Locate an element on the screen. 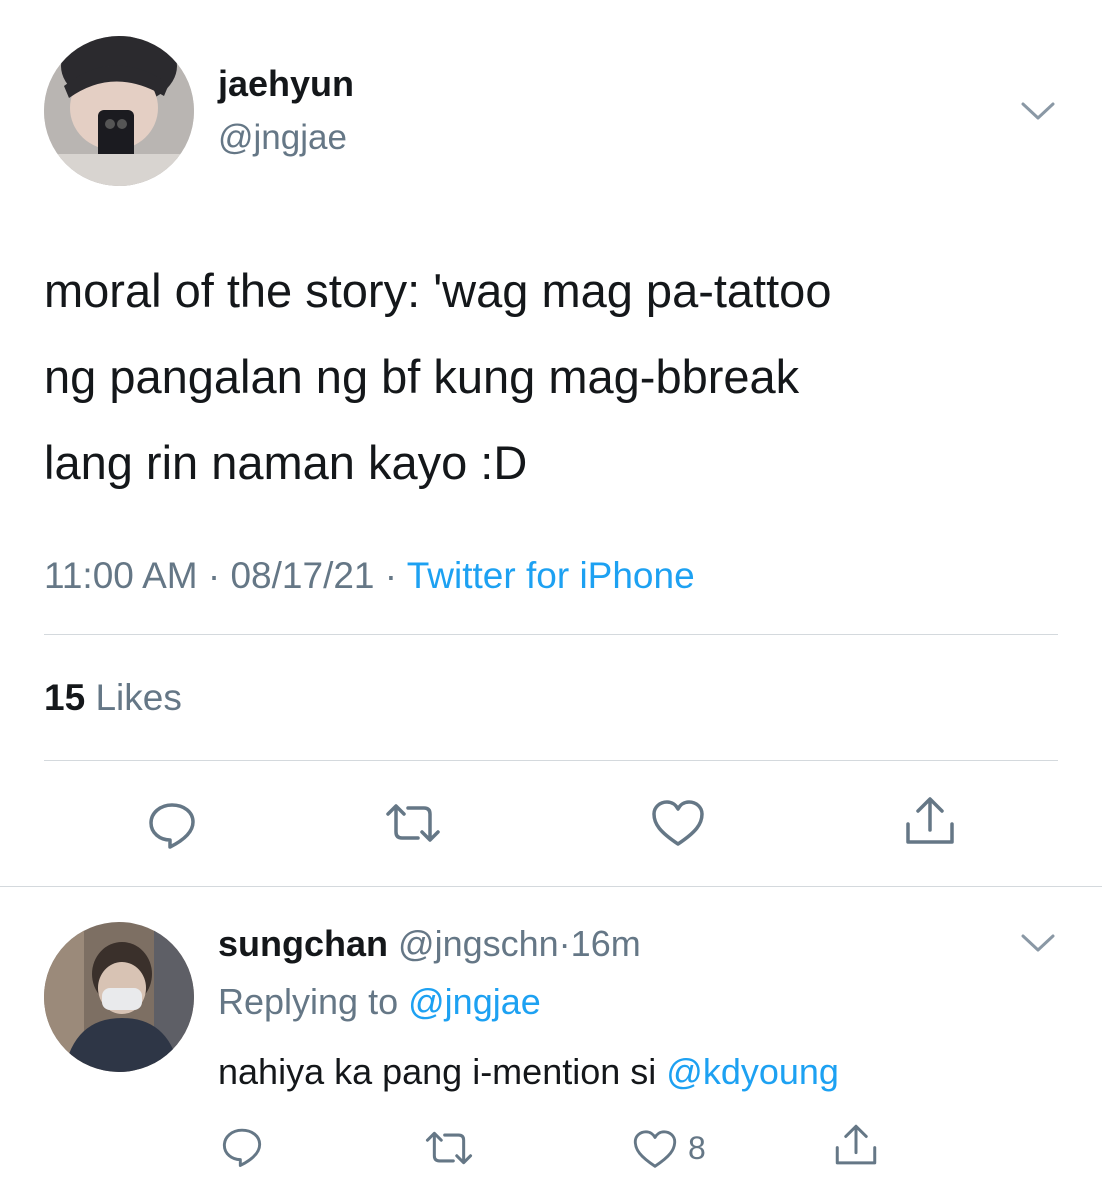 This screenshot has height=1200, width=1102. likes-count: 15 is located at coordinates (65, 697).